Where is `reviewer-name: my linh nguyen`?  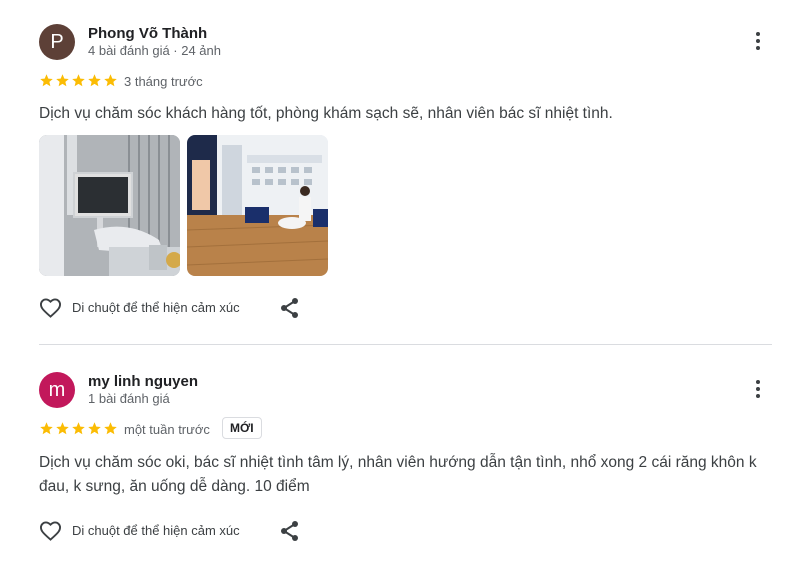
reviewer-name: my linh nguyen is located at coordinates (143, 381).